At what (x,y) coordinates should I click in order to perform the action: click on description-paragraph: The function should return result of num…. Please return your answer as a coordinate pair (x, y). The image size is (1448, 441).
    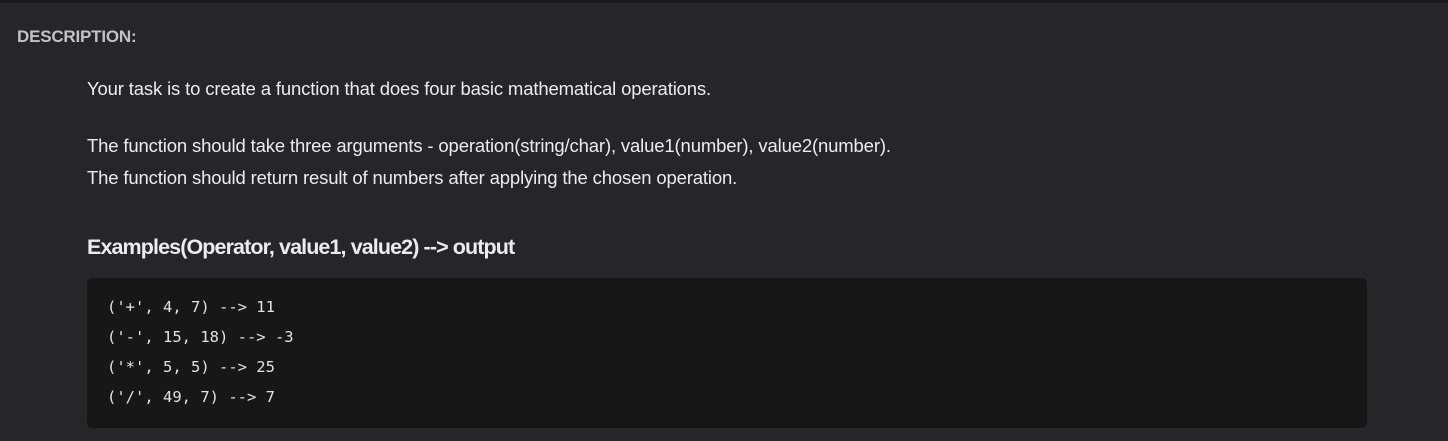
    Looking at the image, I should click on (412, 177).